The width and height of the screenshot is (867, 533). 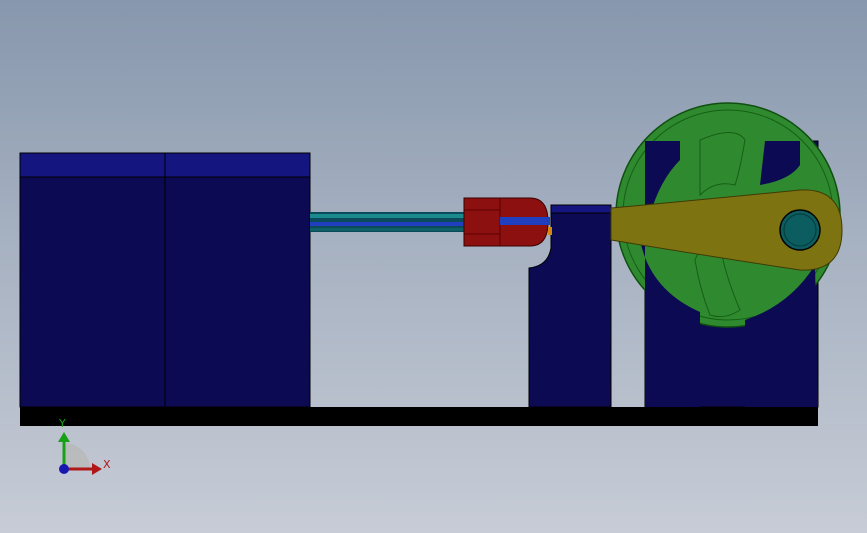 I want to click on base-plate, so click(x=419, y=416).